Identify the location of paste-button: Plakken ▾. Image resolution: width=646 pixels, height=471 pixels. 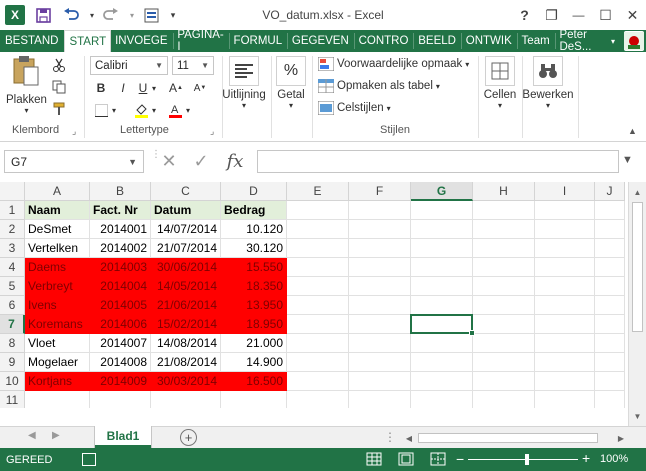
(26, 85).